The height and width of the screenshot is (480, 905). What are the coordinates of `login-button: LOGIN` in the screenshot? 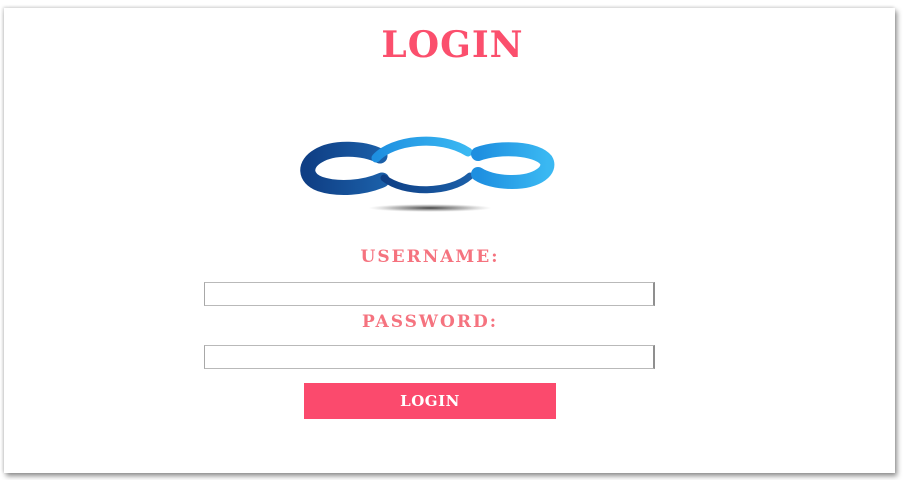 It's located at (430, 401).